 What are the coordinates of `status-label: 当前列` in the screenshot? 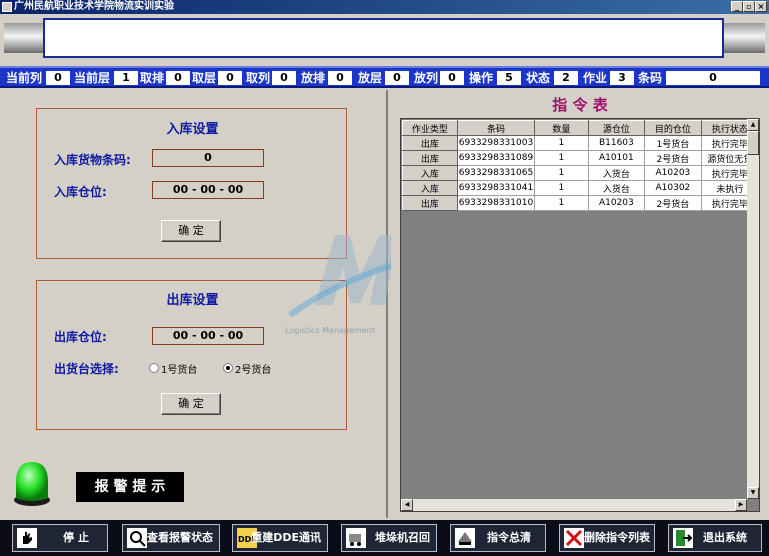 It's located at (24, 78).